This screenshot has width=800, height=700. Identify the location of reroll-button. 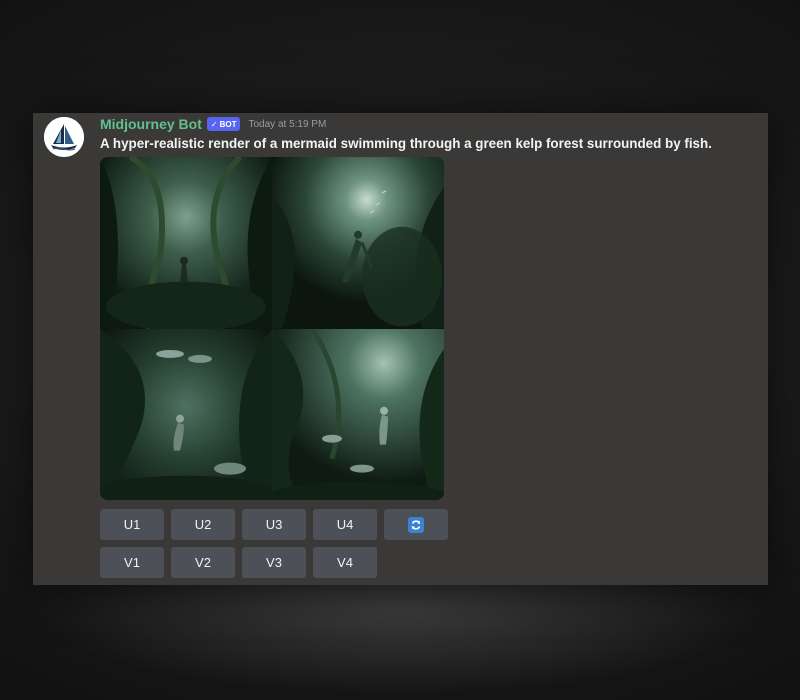
(416, 524).